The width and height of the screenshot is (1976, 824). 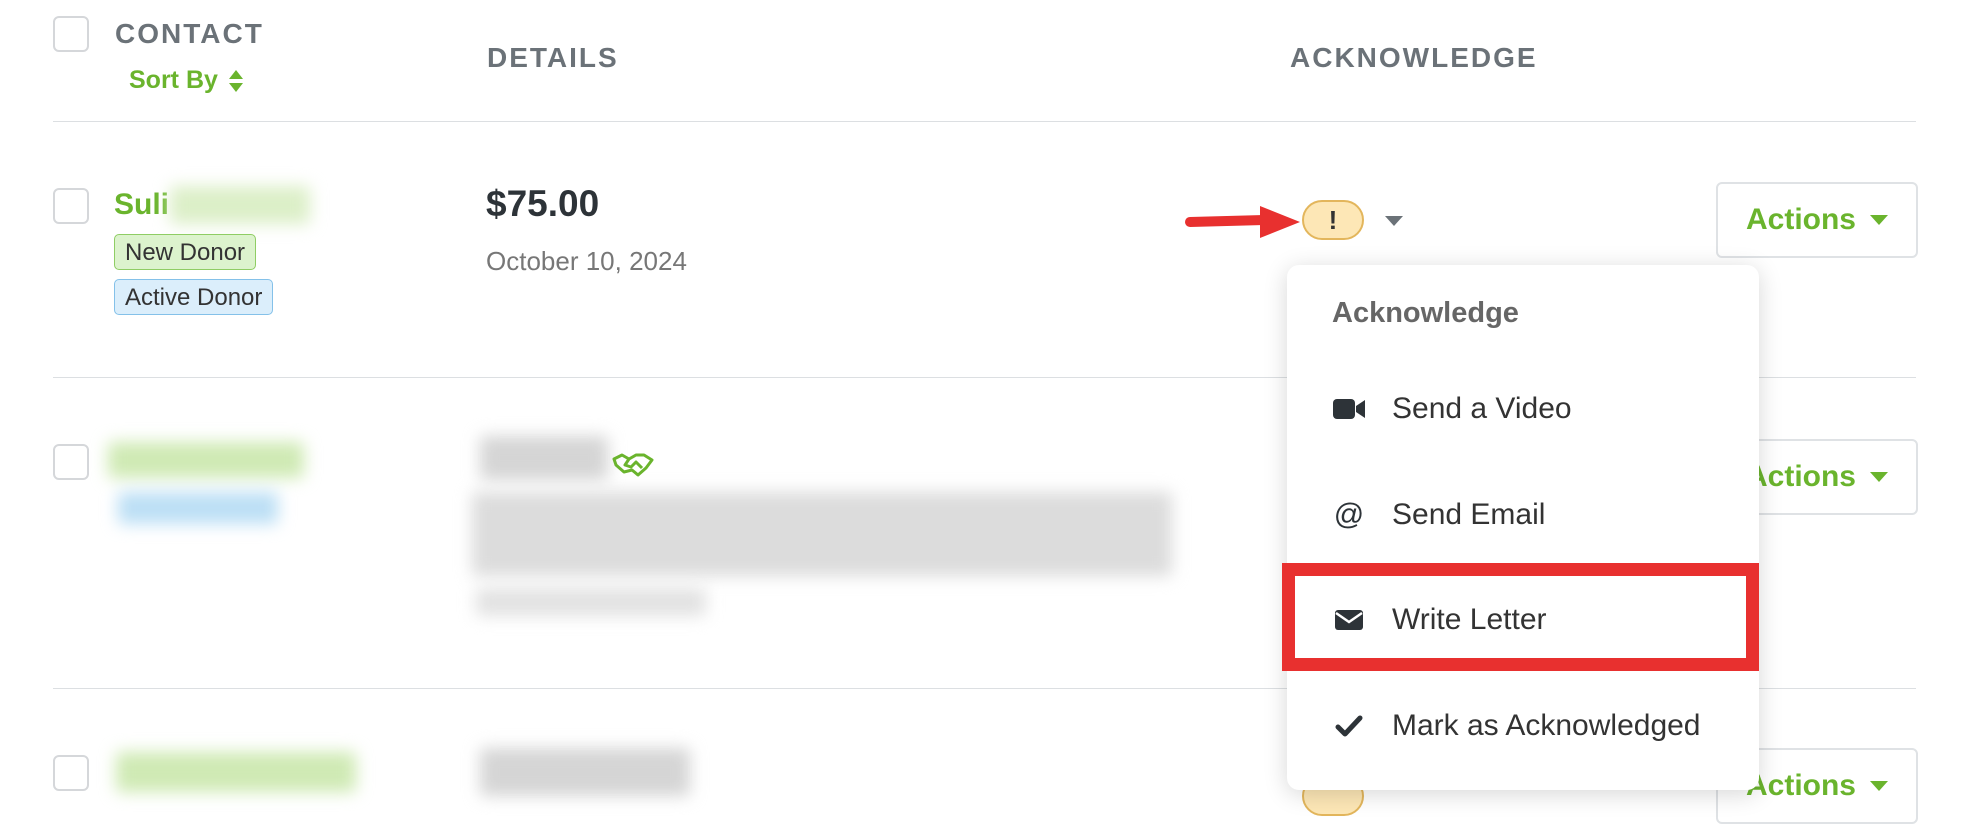 What do you see at coordinates (984, 121) in the screenshot?
I see `header-divider` at bounding box center [984, 121].